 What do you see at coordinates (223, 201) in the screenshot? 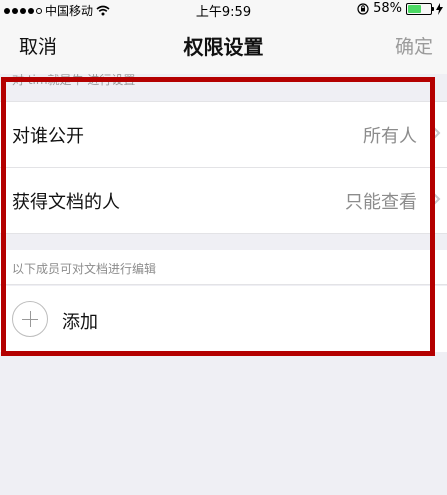
I see `recipient-permission-row: 获得文档的人 只能查看` at bounding box center [223, 201].